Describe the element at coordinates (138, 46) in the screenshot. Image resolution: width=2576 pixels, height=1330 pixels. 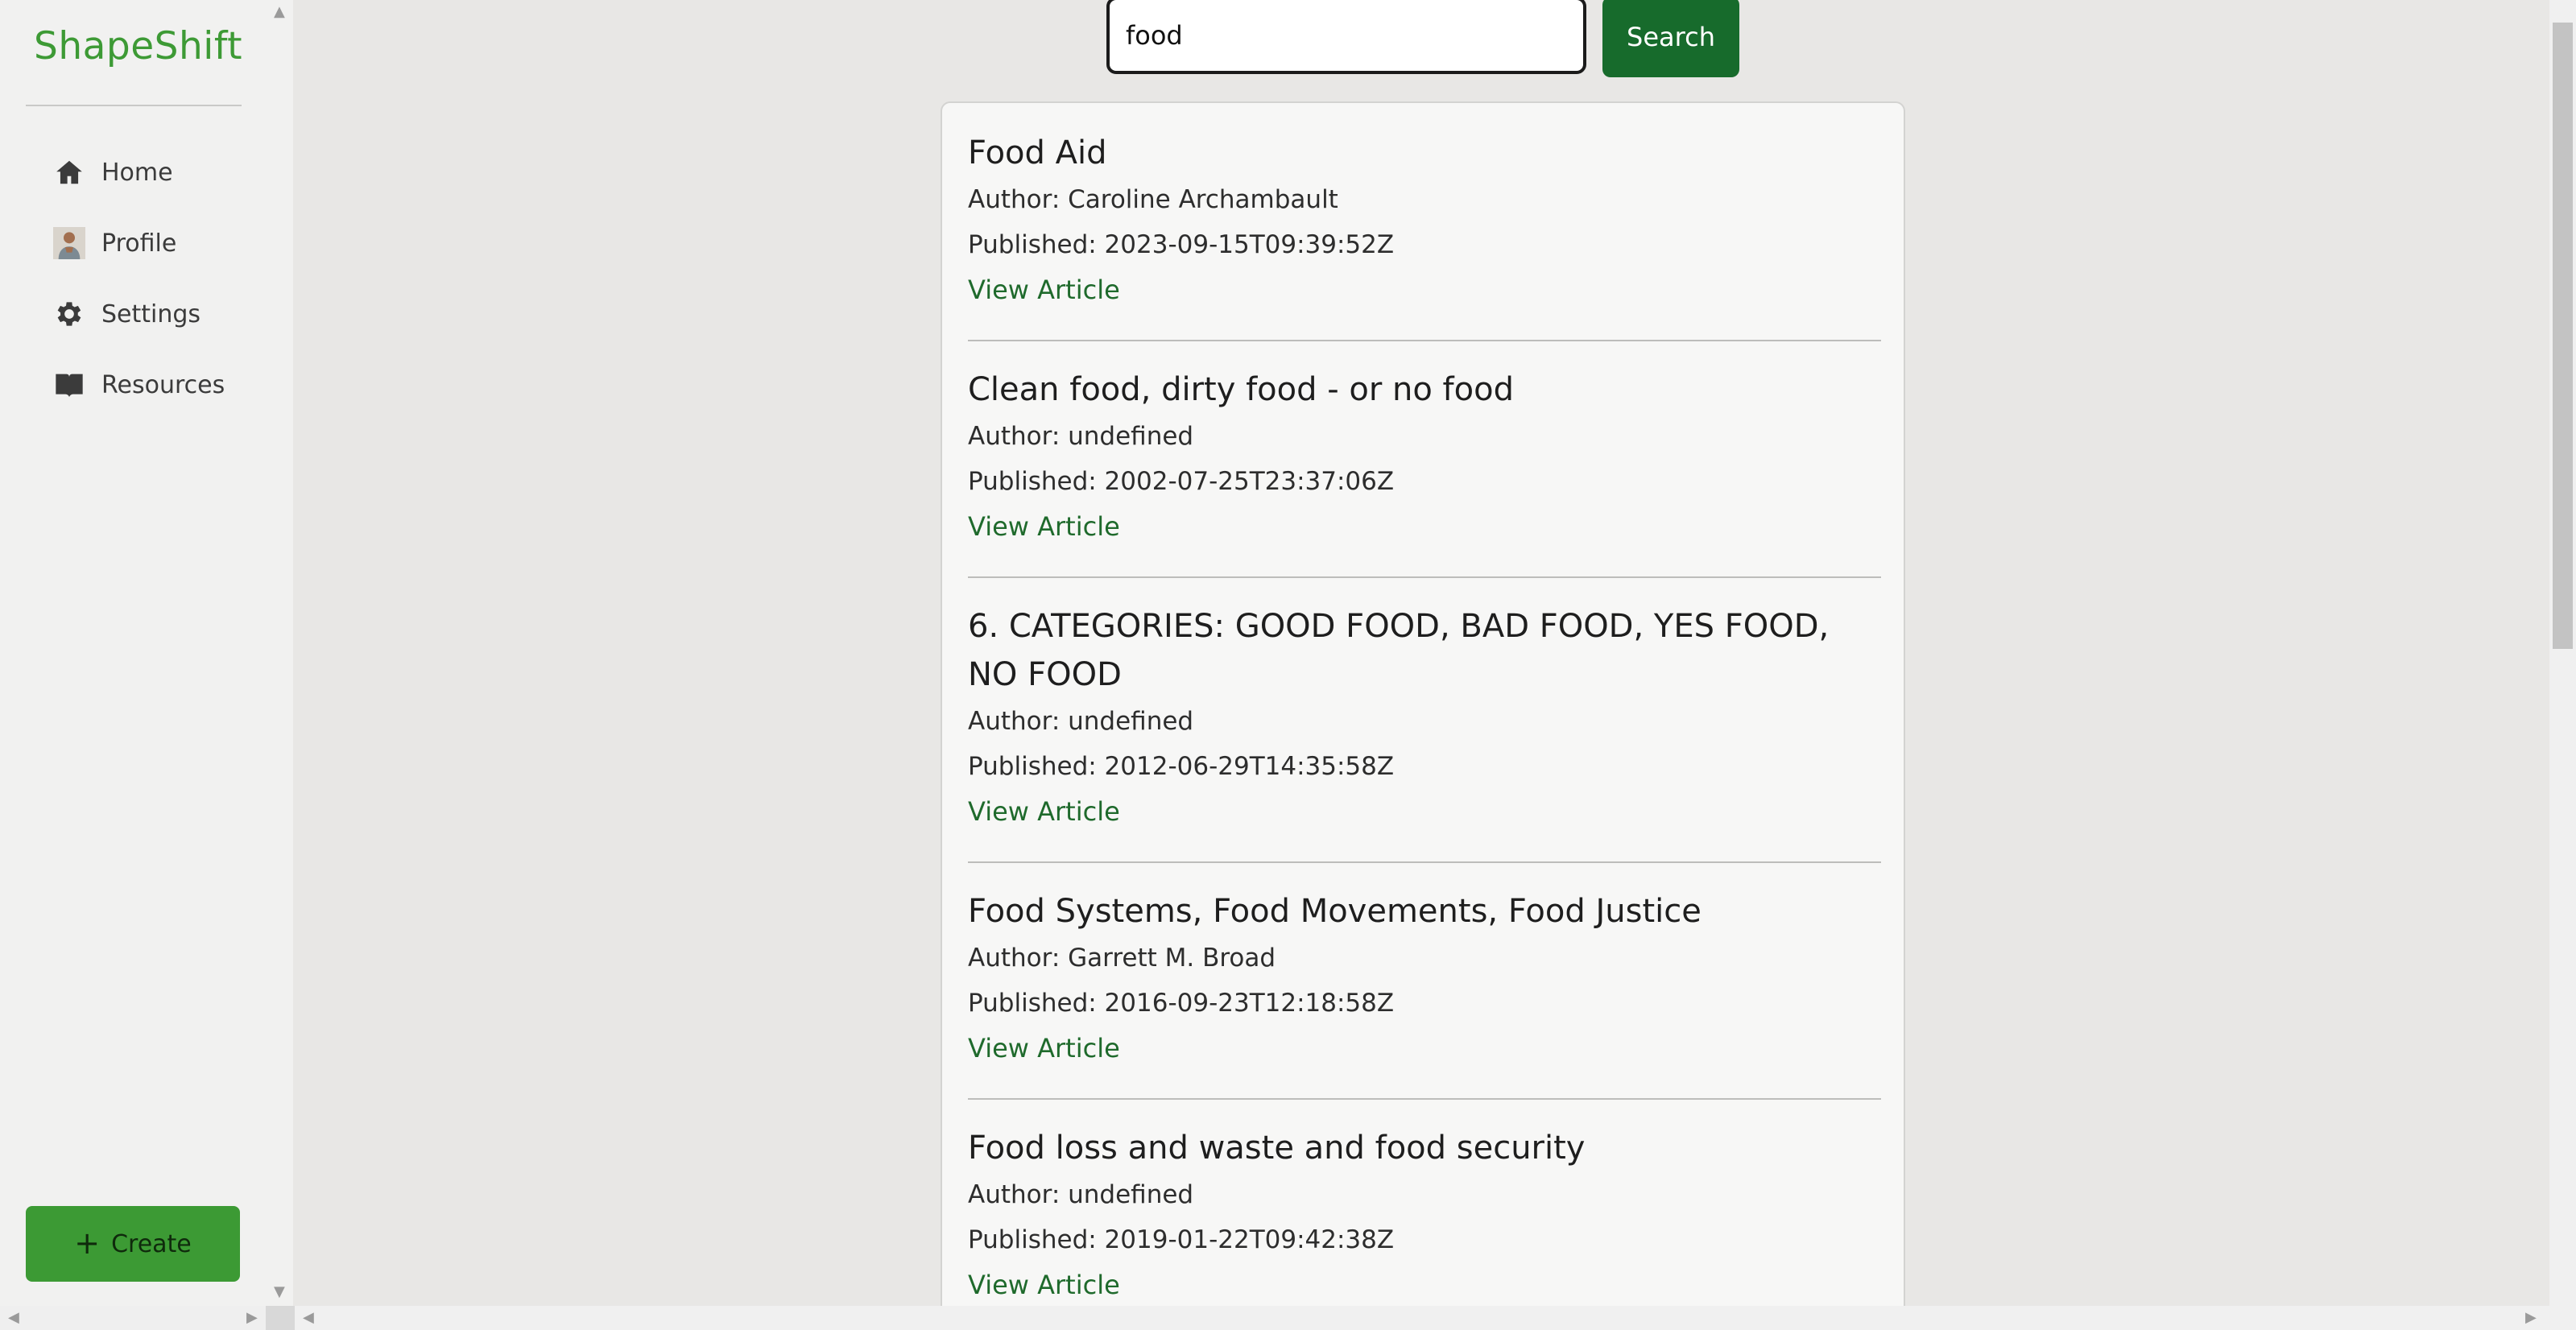
I see `brand-logo: ShapeShift` at that location.